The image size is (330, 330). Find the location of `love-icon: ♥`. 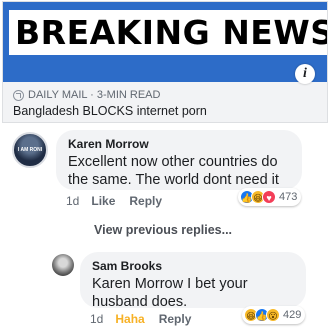

love-icon: ♥ is located at coordinates (269, 197).